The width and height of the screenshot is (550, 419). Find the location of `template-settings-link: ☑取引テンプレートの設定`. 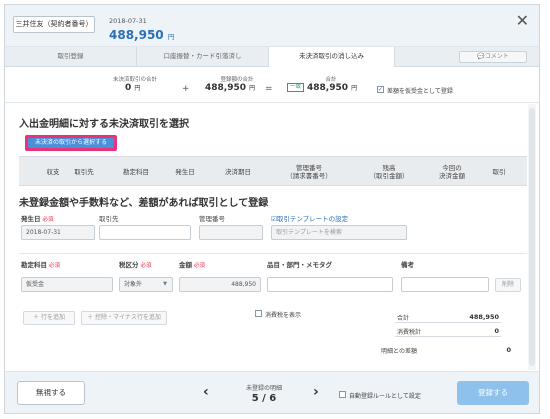

template-settings-link: ☑取引テンプレートの設定 is located at coordinates (309, 218).